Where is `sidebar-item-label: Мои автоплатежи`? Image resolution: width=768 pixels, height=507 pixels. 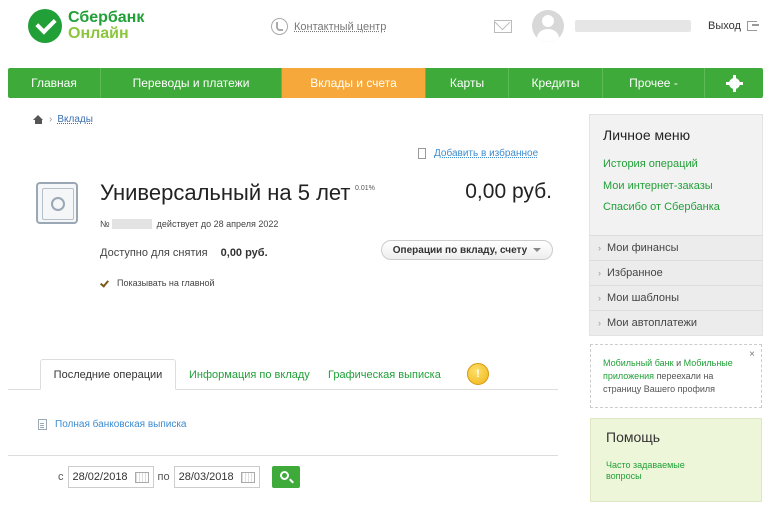 sidebar-item-label: Мои автоплатежи is located at coordinates (652, 323).